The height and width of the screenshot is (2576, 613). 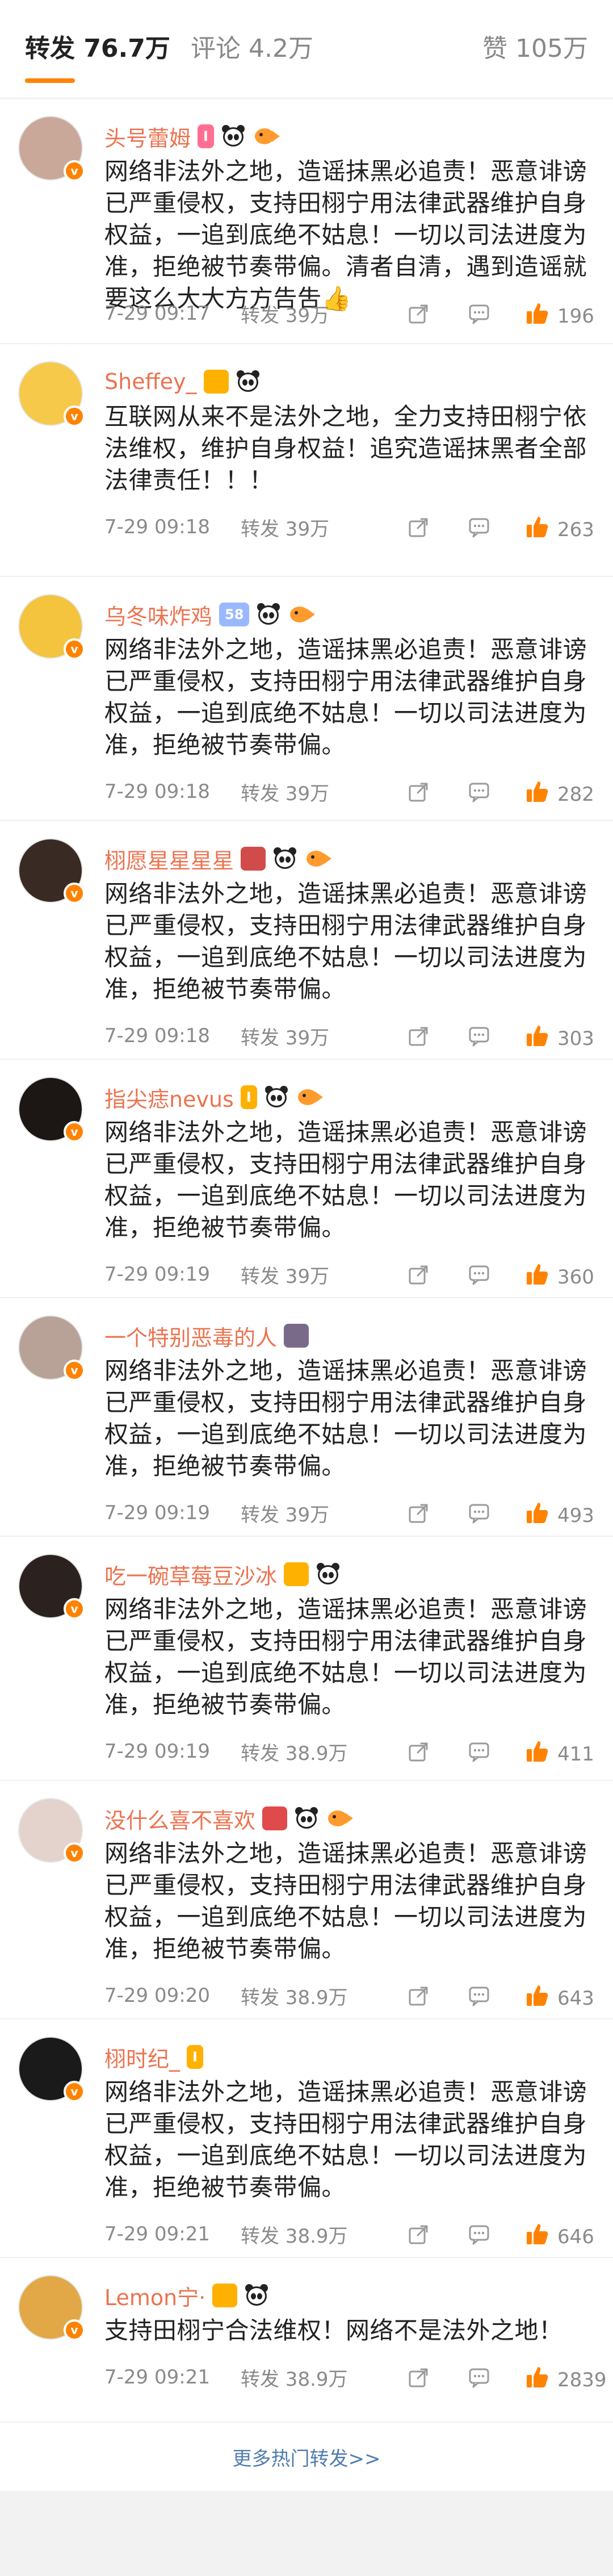 What do you see at coordinates (559, 1998) in the screenshot?
I see `like-button: 643` at bounding box center [559, 1998].